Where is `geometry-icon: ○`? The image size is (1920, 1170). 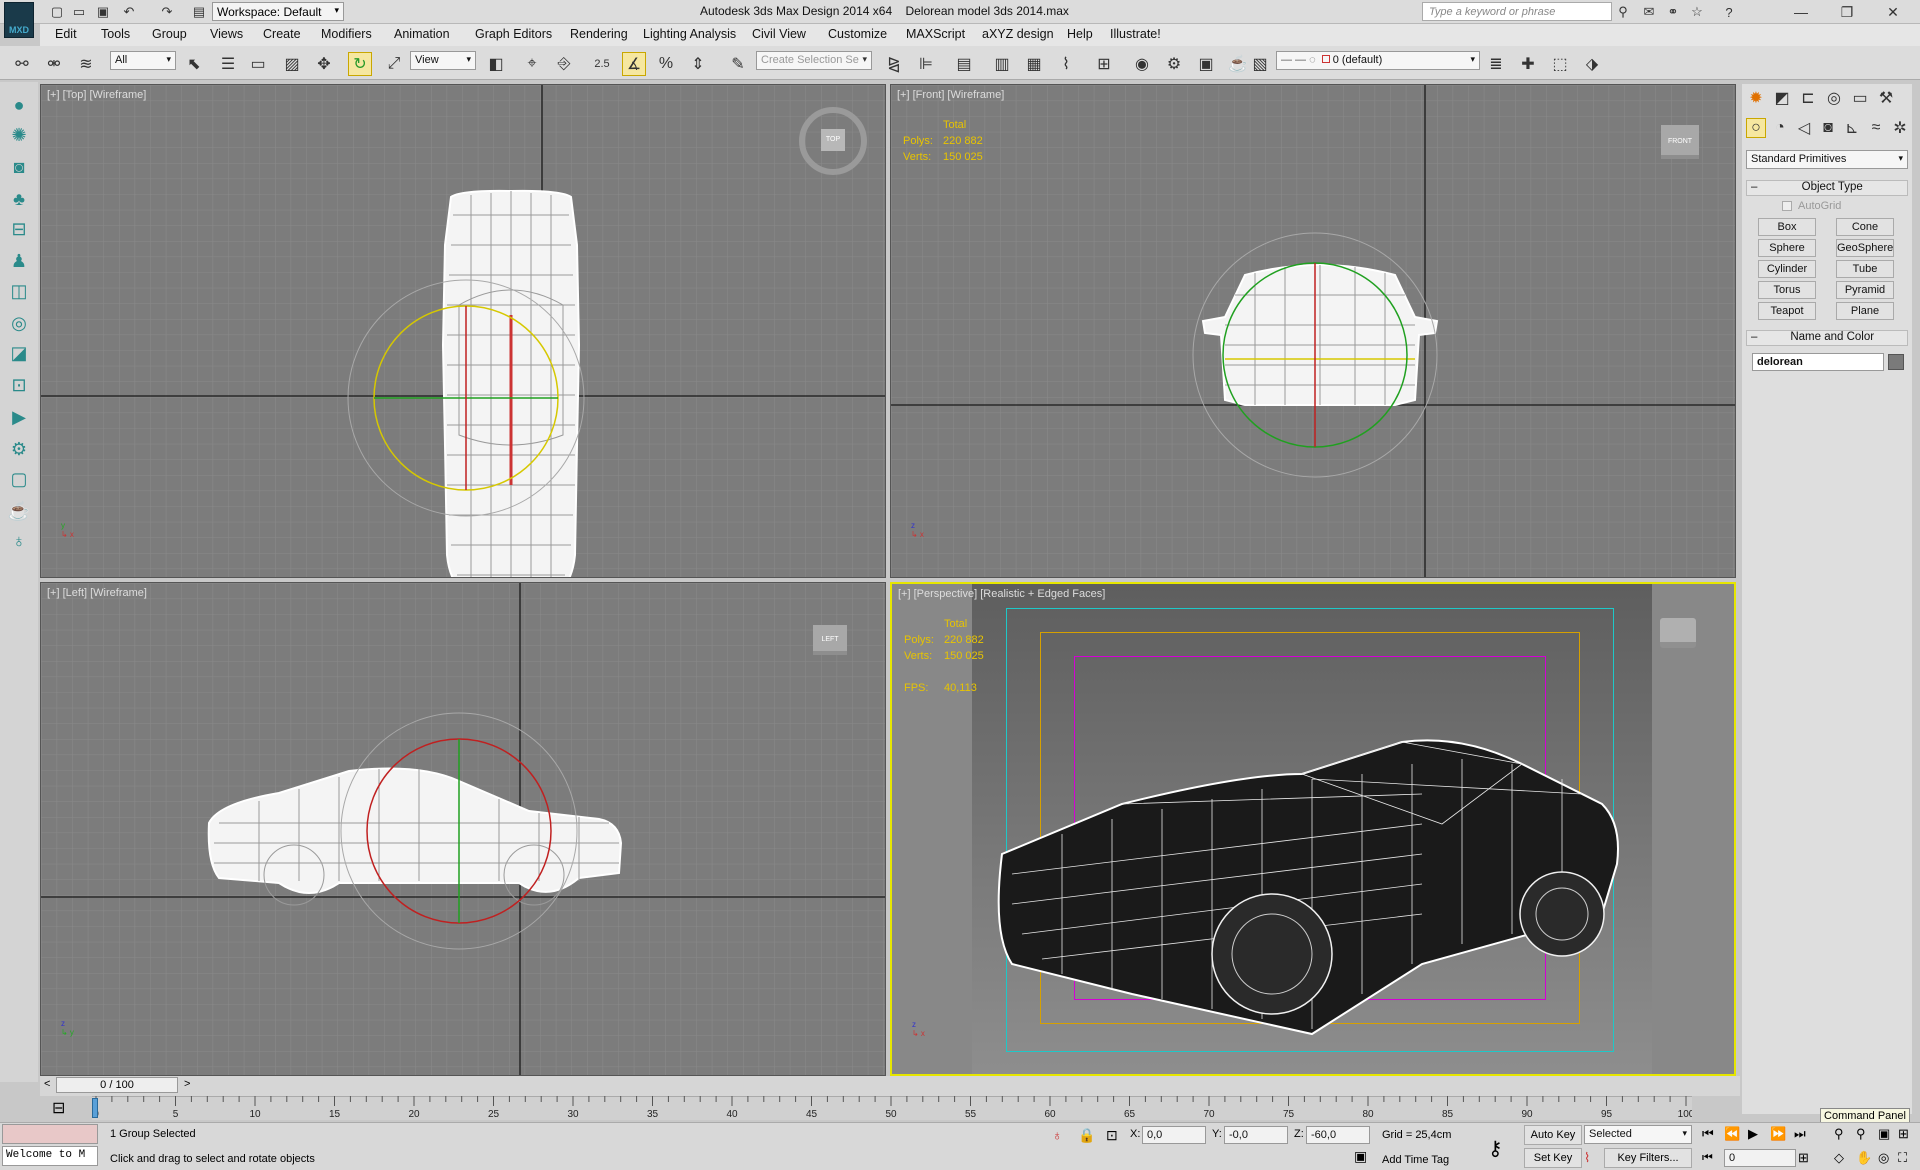
geometry-icon: ○ is located at coordinates (1756, 128).